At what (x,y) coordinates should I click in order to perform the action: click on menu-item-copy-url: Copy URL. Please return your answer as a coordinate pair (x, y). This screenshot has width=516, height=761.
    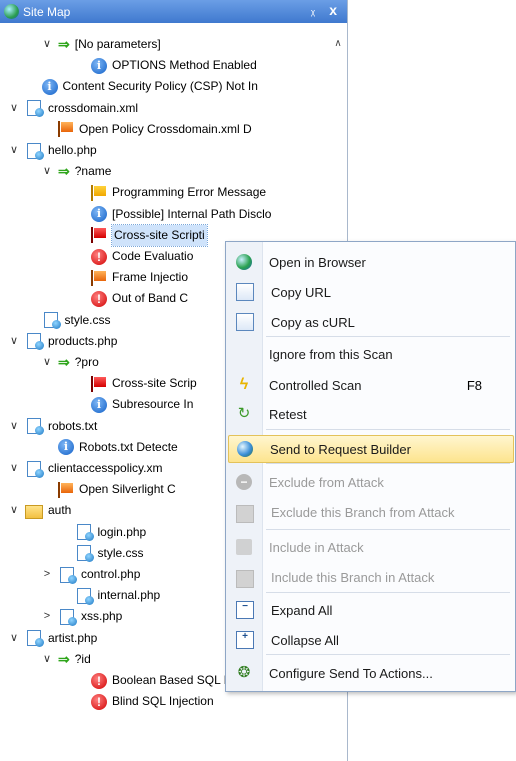
    Looking at the image, I should click on (370, 292).